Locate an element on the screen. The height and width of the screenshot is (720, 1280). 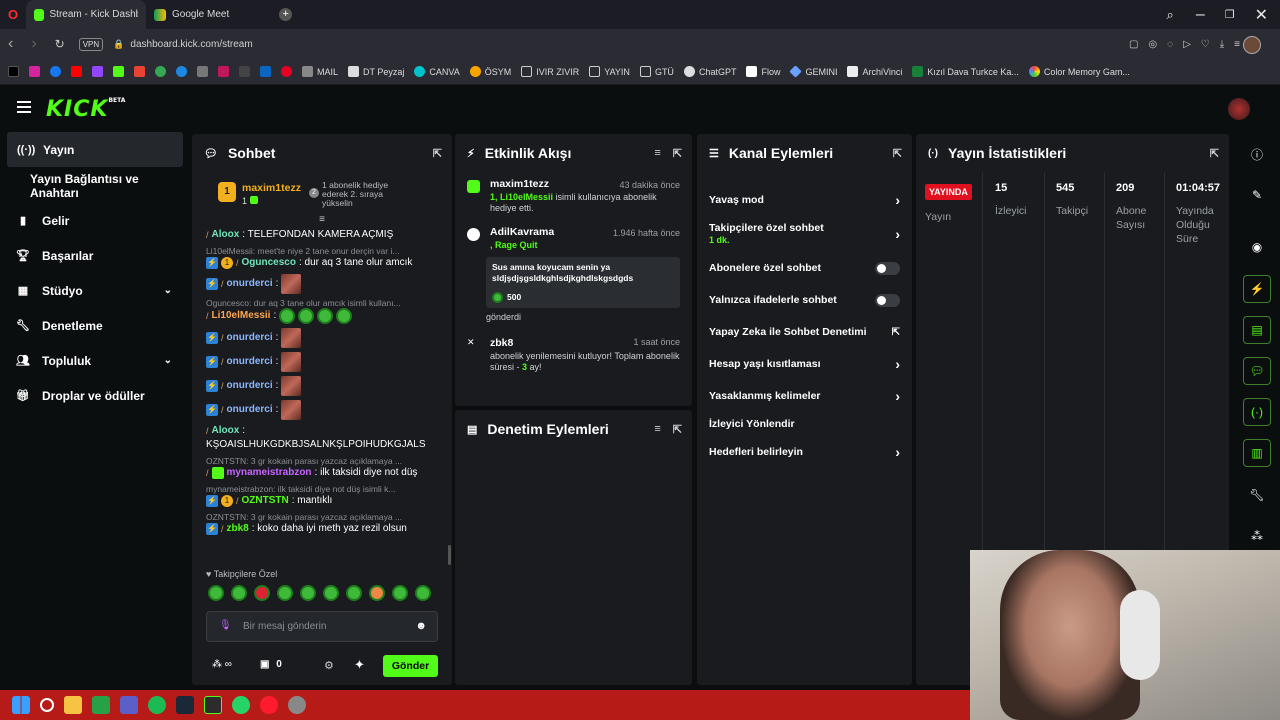
tab-google-meet: Google Meet is located at coordinates (191, 14).